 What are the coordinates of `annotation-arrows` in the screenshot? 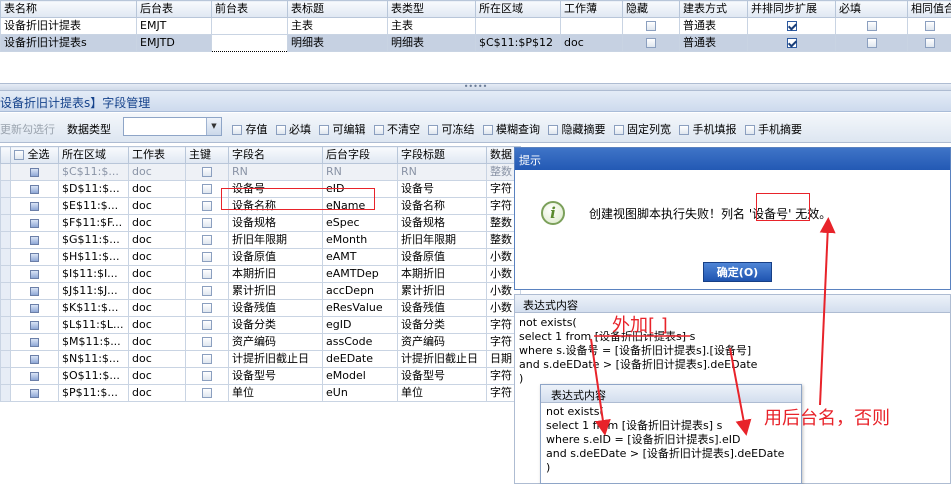 It's located at (713, 326).